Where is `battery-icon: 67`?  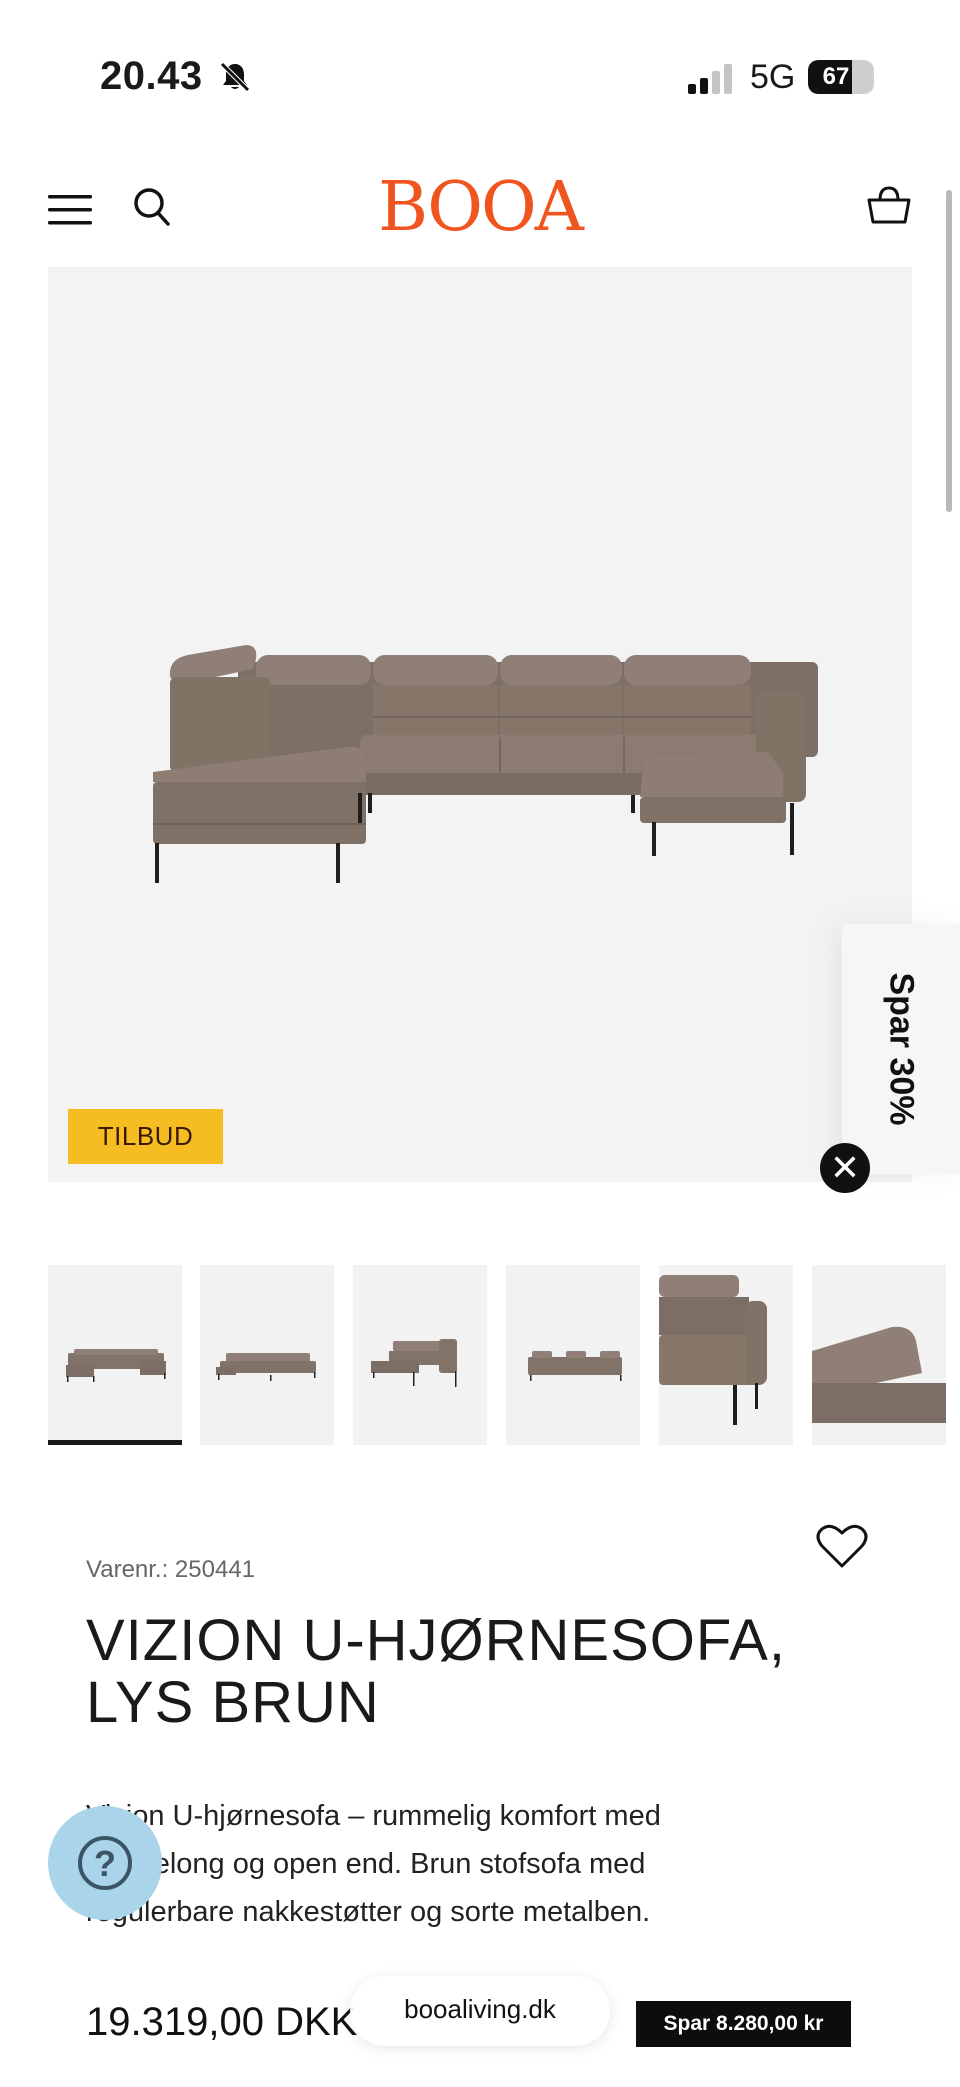
battery-icon: 67 is located at coordinates (841, 77).